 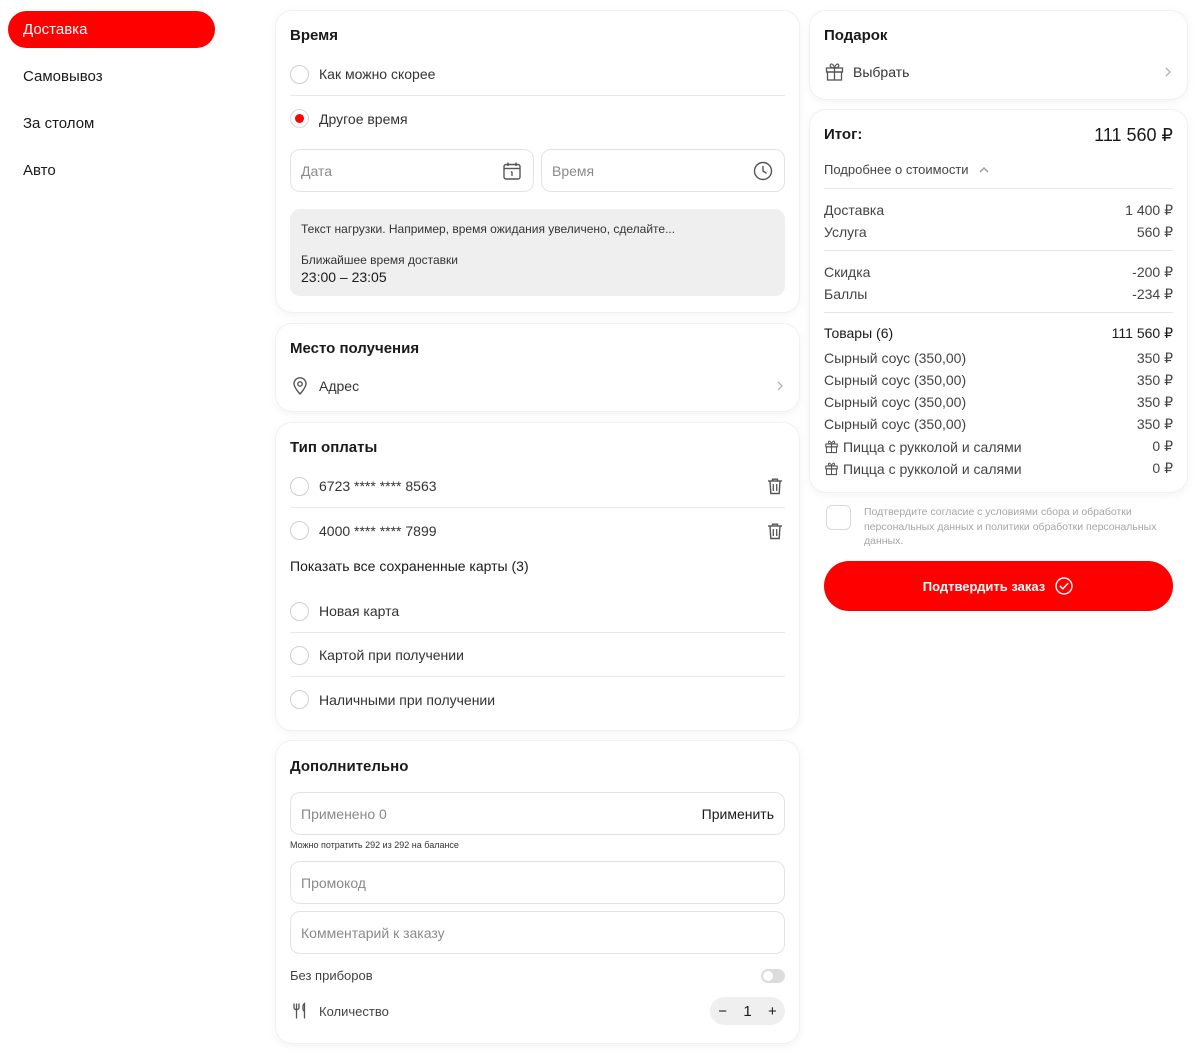 What do you see at coordinates (537, 486) in the screenshot?
I see `saved-card-row: 6723 **** **** 8563` at bounding box center [537, 486].